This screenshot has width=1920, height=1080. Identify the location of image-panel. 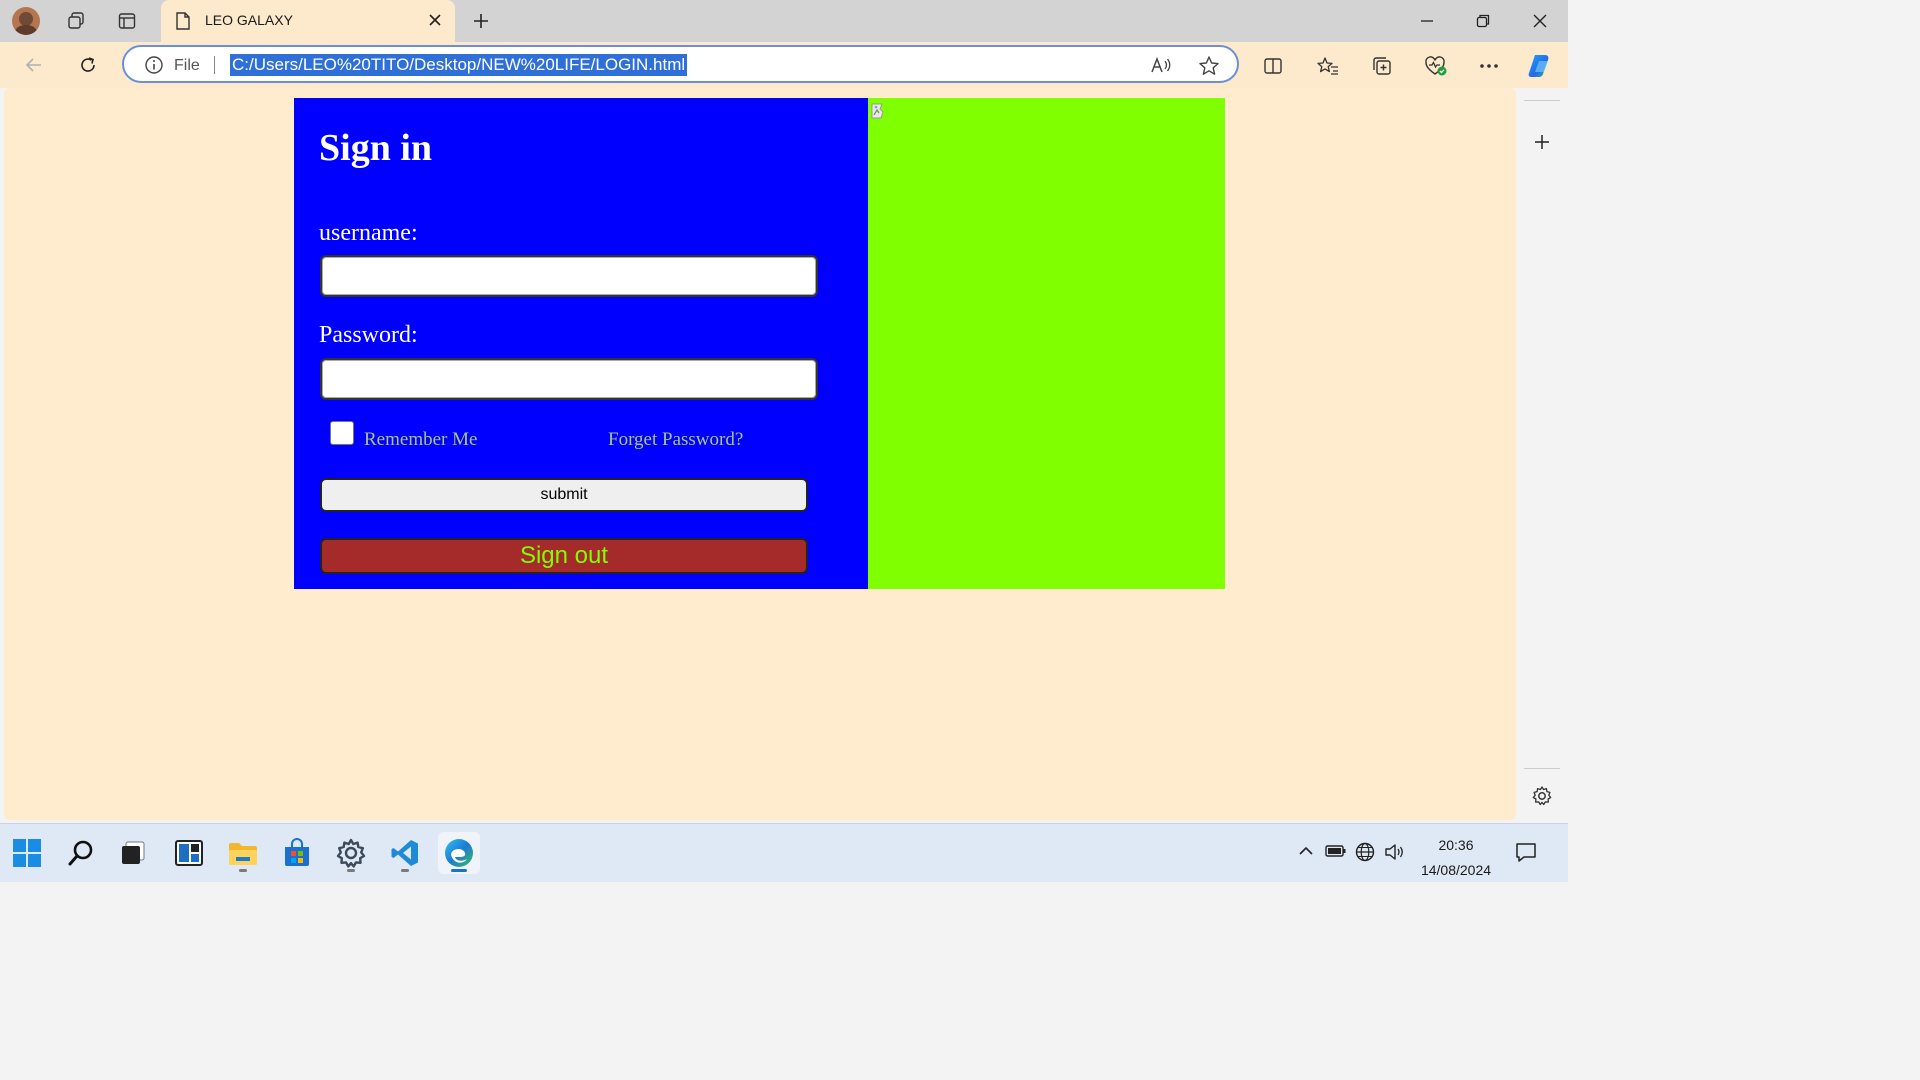
(1046, 343).